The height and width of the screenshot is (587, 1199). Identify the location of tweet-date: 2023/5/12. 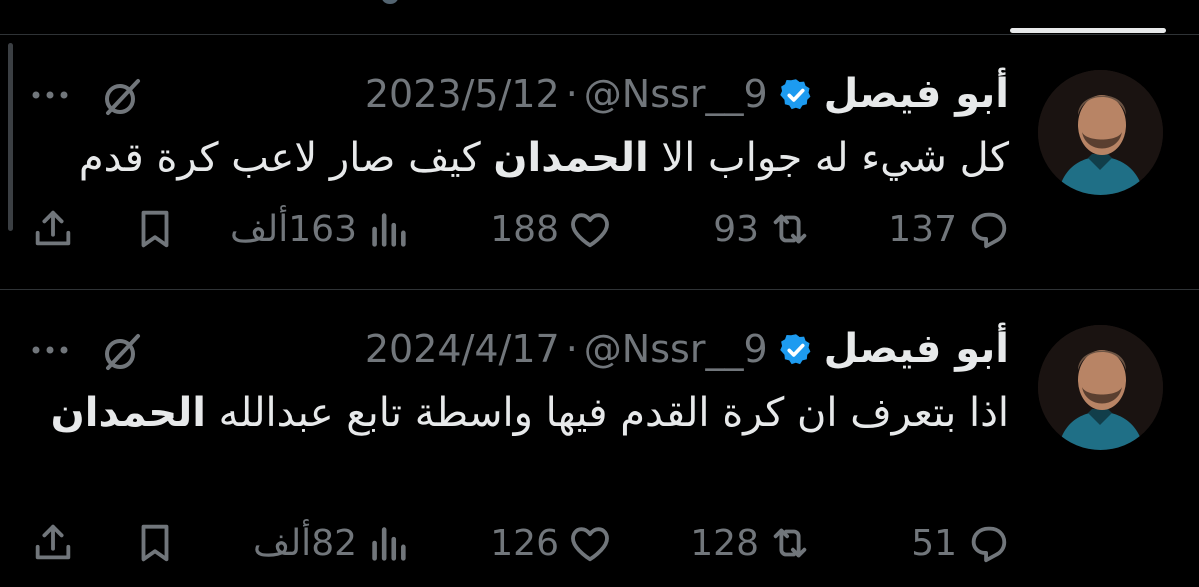
(462, 94).